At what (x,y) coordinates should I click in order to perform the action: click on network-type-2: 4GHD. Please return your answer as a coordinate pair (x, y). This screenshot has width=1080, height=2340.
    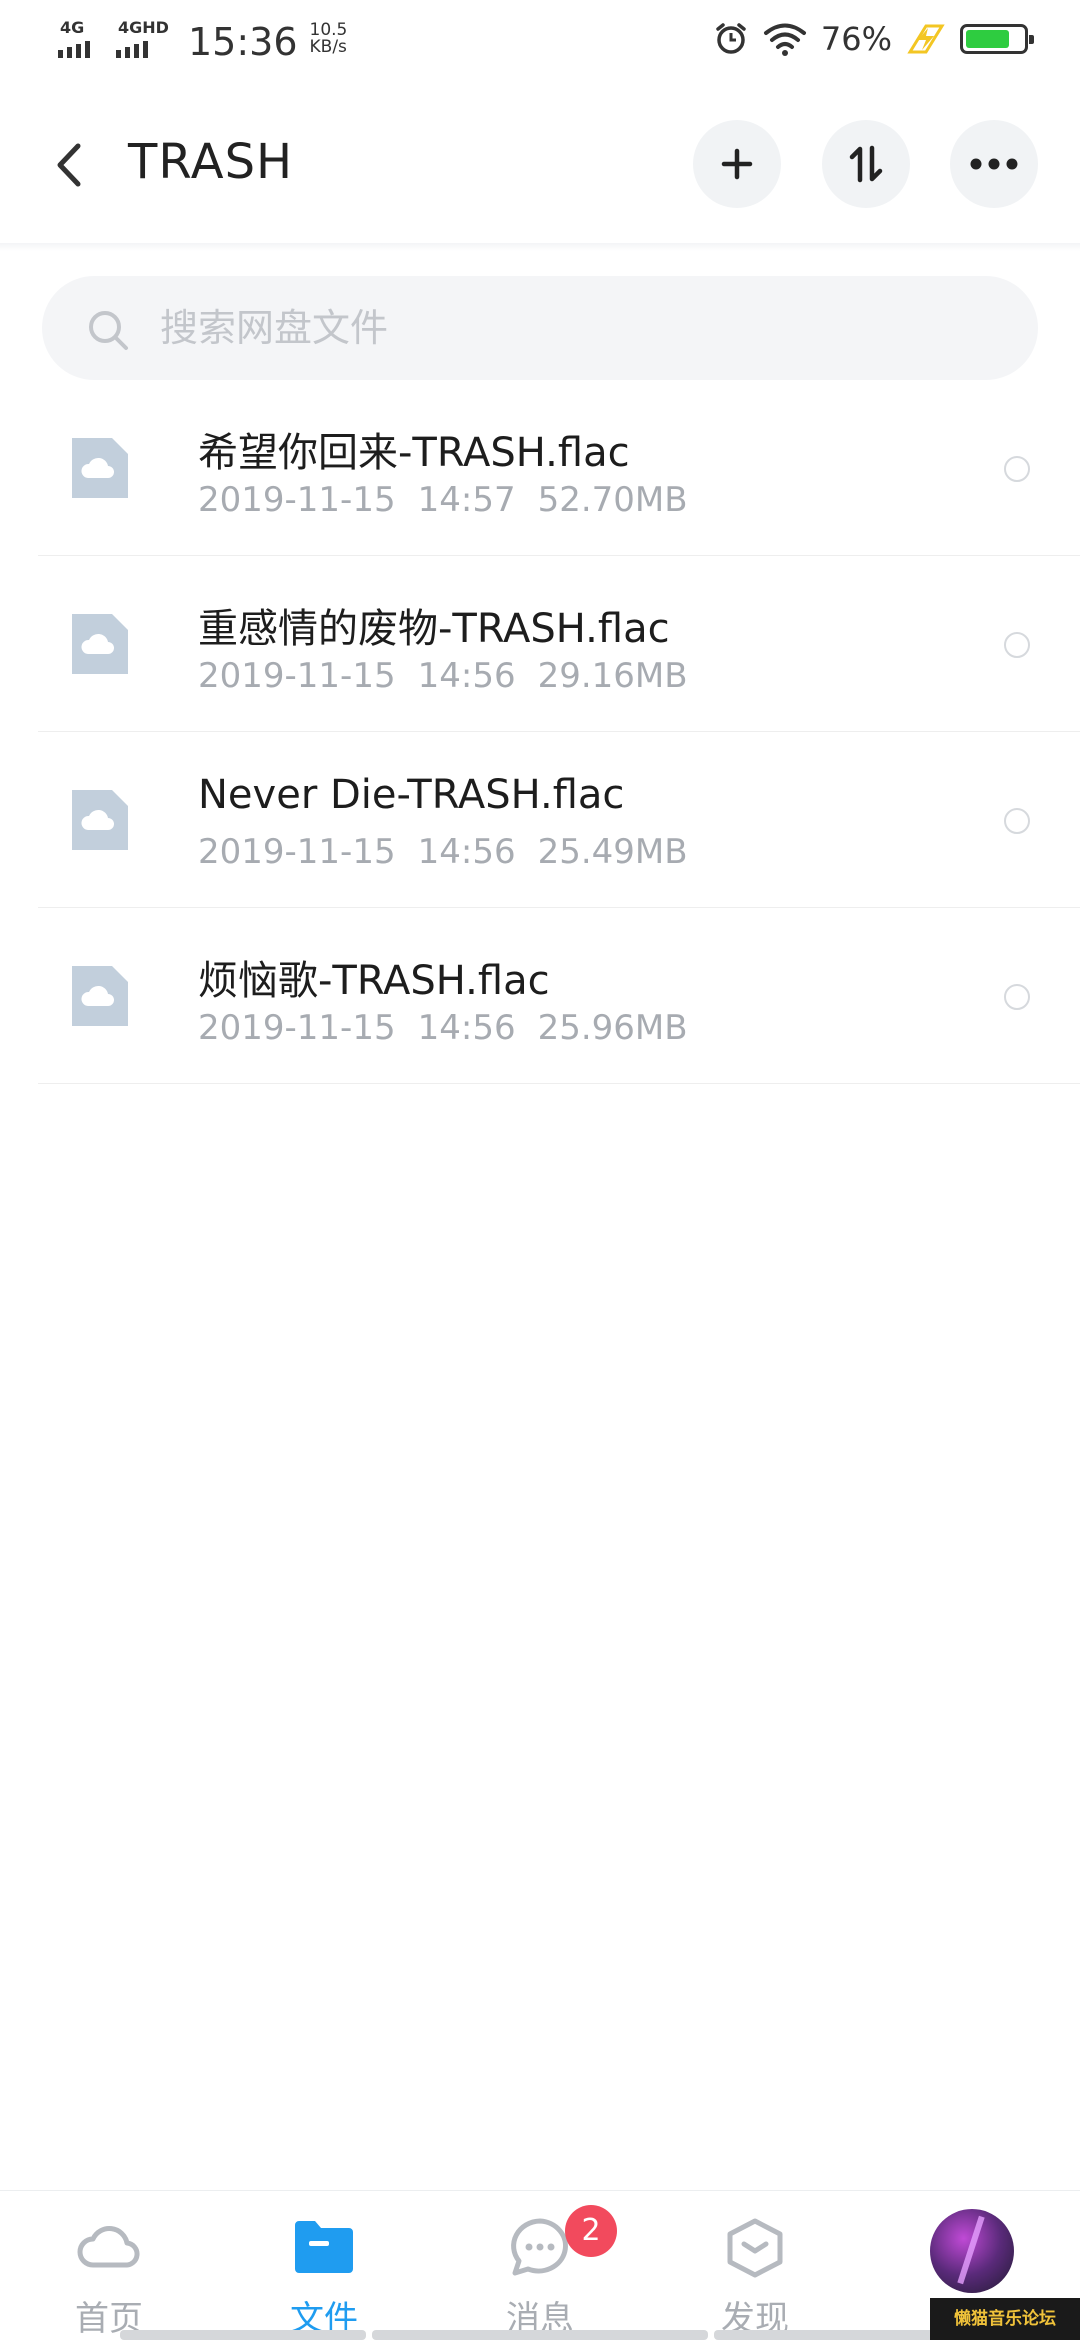
    Looking at the image, I should click on (143, 27).